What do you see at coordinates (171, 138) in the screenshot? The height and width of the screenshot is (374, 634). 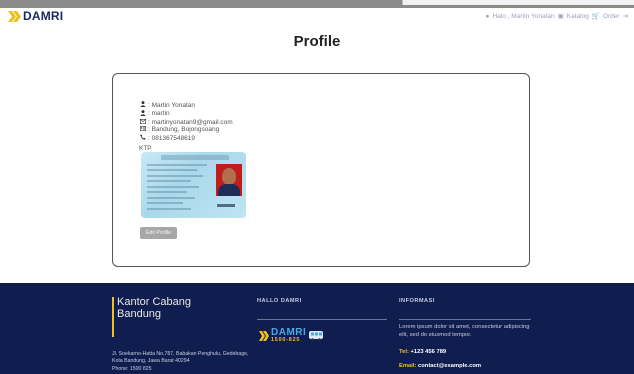 I see `profile-phone: : 081367548619` at bounding box center [171, 138].